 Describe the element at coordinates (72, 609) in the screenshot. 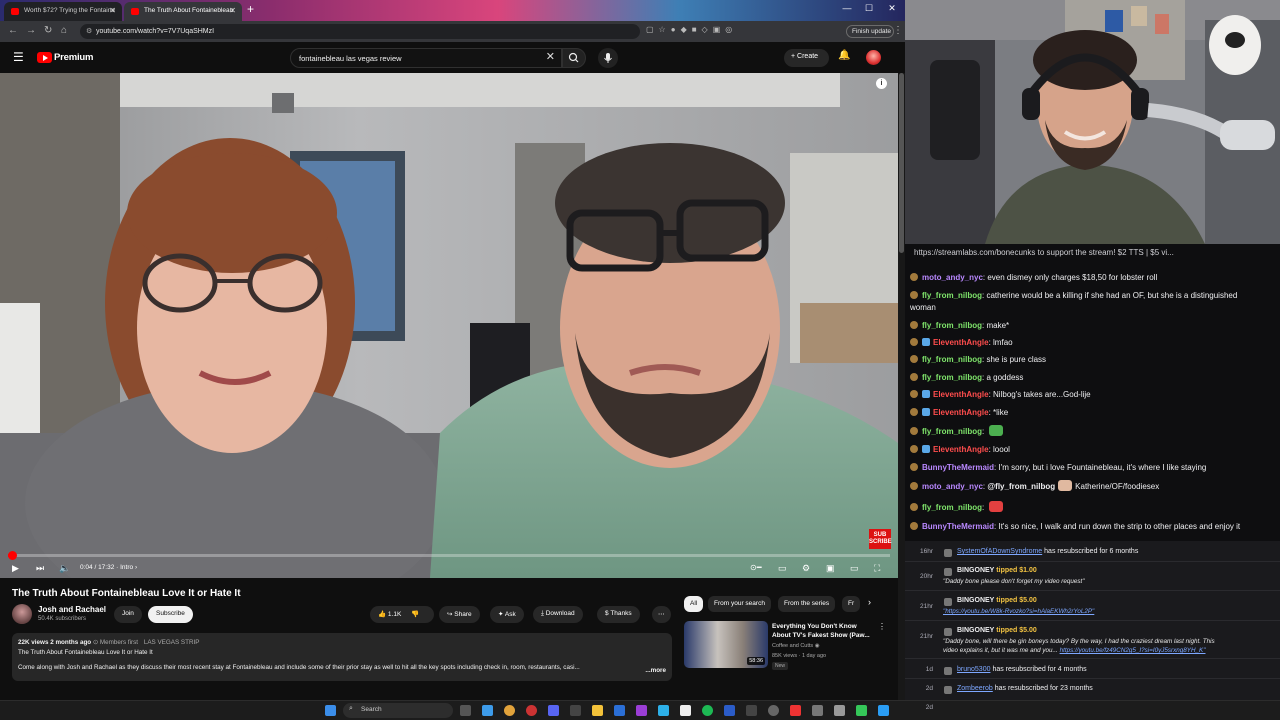

I see `channel-name: Josh and Rachael` at that location.